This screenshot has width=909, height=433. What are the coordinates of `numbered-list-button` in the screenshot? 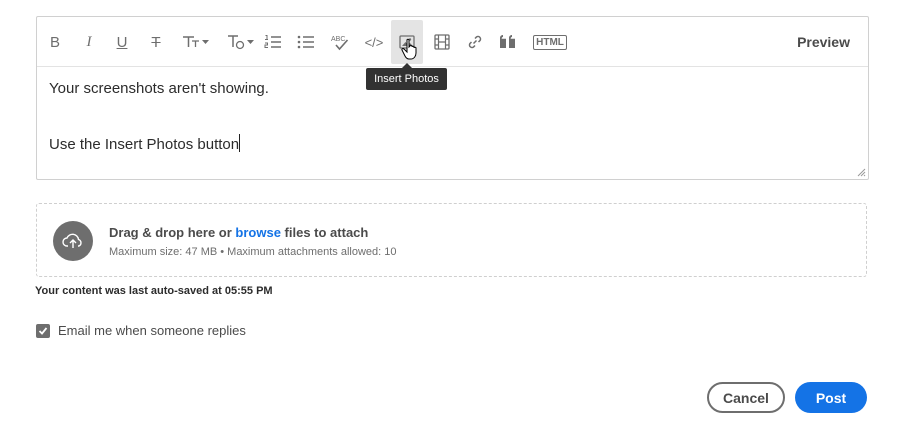 It's located at (273, 42).